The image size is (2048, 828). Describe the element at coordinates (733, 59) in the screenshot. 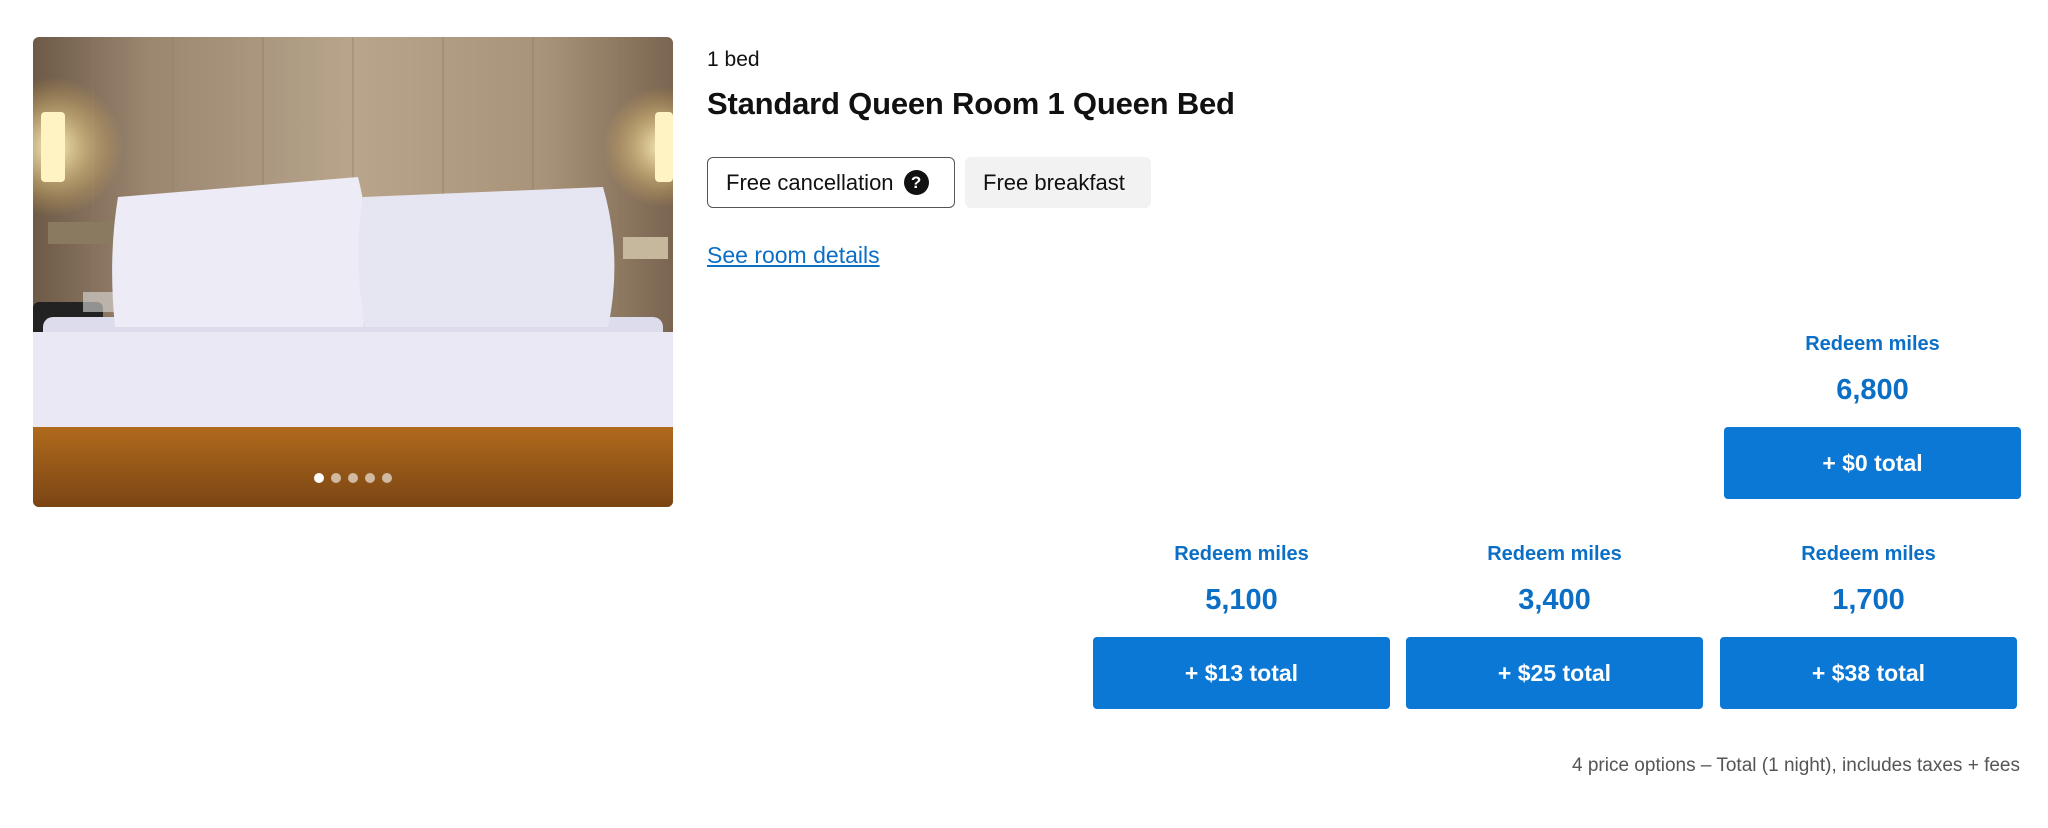

I see `bed-count: 1 bed` at that location.